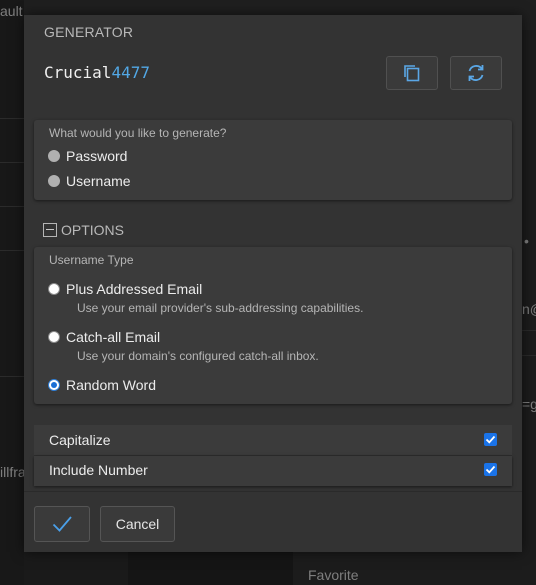 This screenshot has height=585, width=536. I want to click on cancel-button: Cancel, so click(137, 524).